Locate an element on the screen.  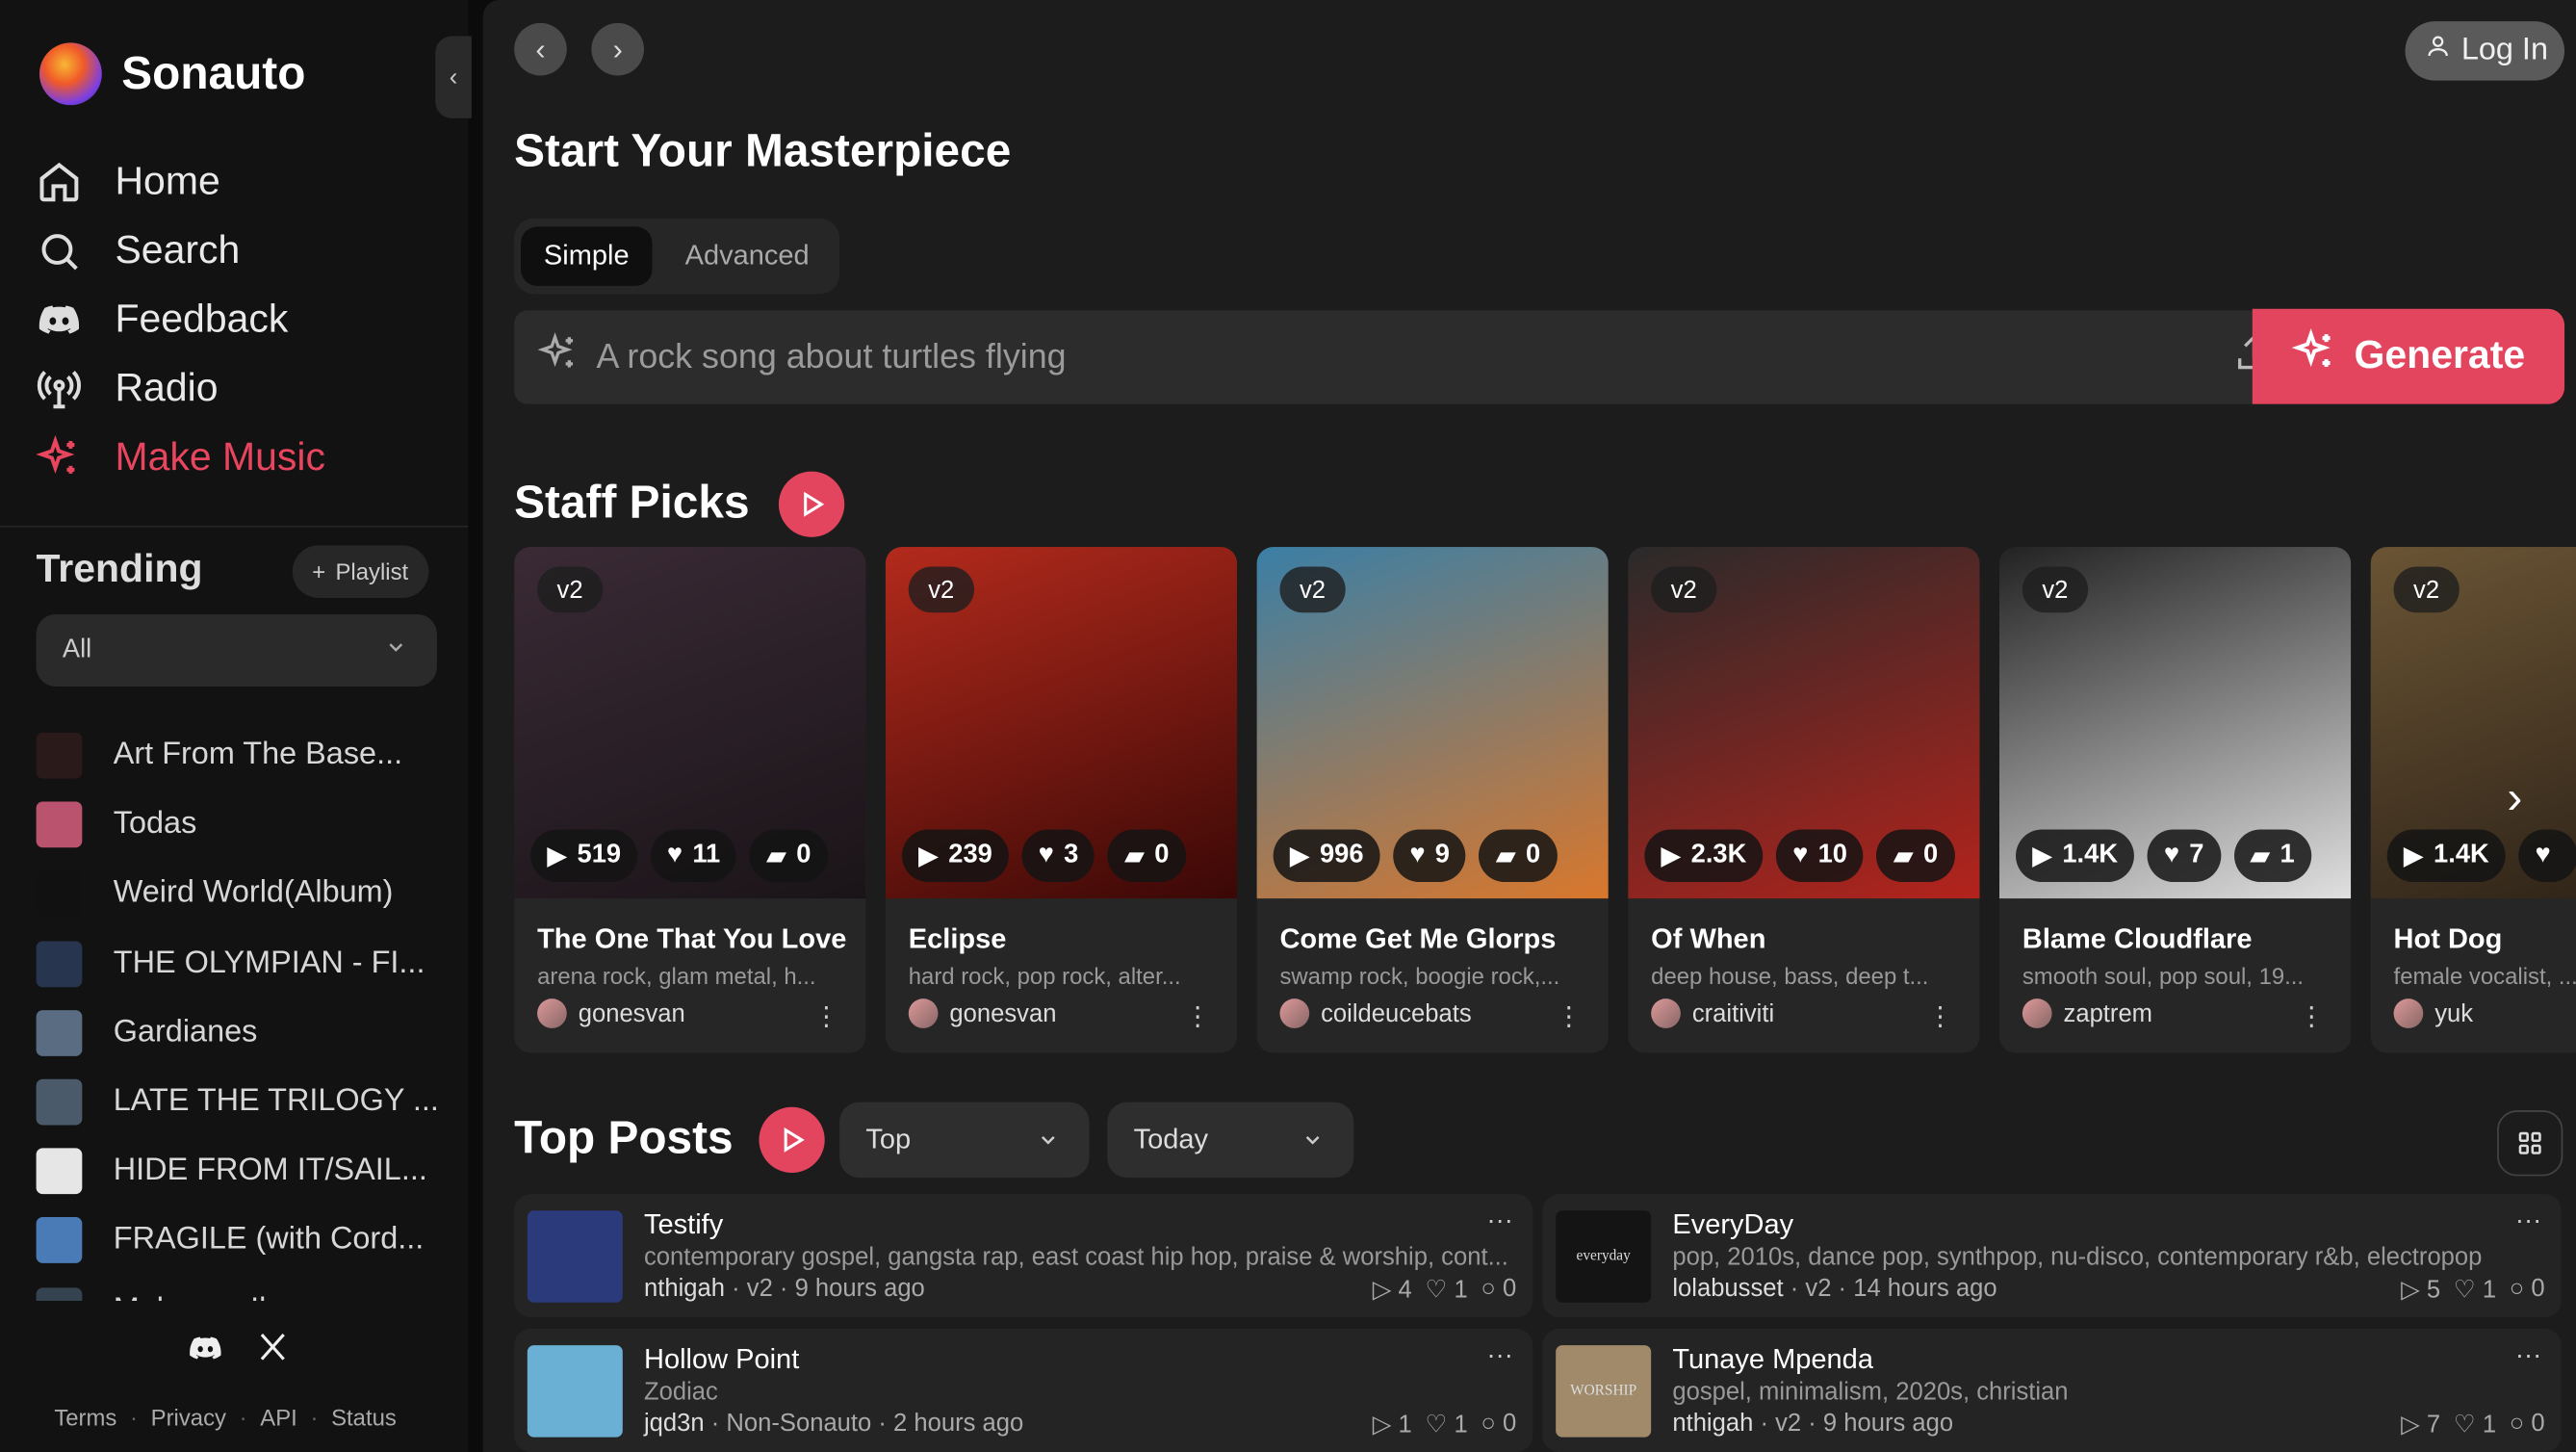
song-title: Eclipse is located at coordinates (958, 939).